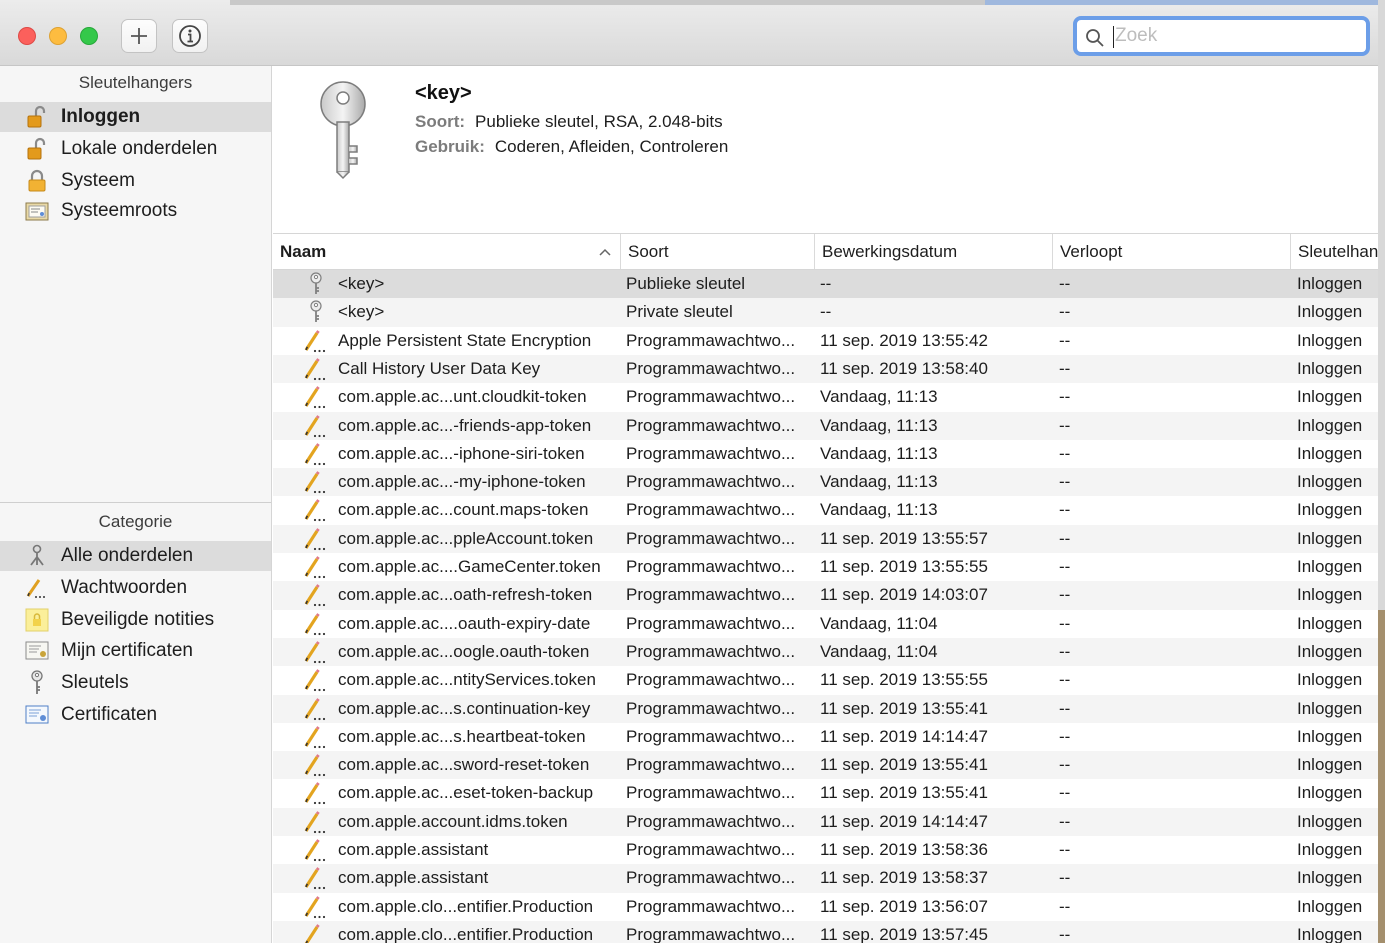 The width and height of the screenshot is (1385, 943). Describe the element at coordinates (464, 623) in the screenshot. I see `cell-name: com.apple.ac....oauth-expiry-date` at that location.